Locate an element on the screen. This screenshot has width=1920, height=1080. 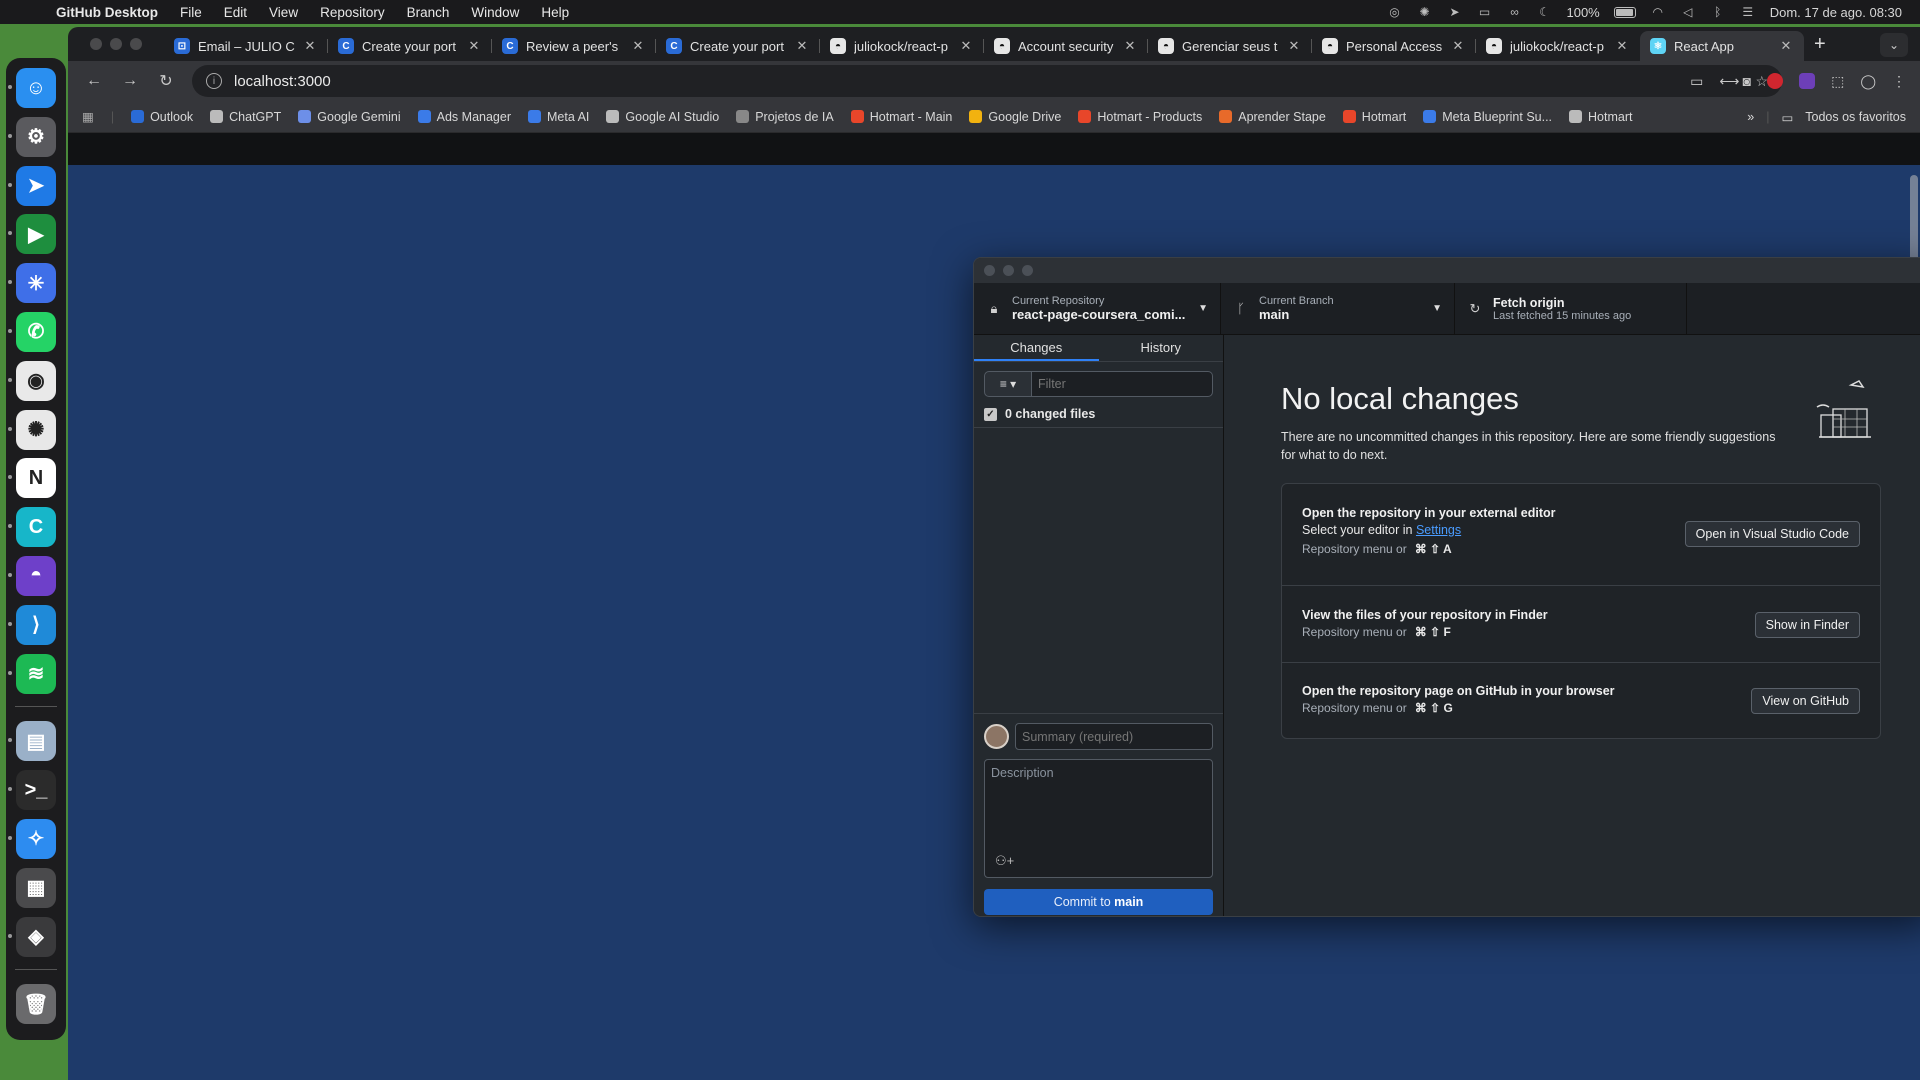
calculator-icon: ▦ is located at coordinates (36, 887).